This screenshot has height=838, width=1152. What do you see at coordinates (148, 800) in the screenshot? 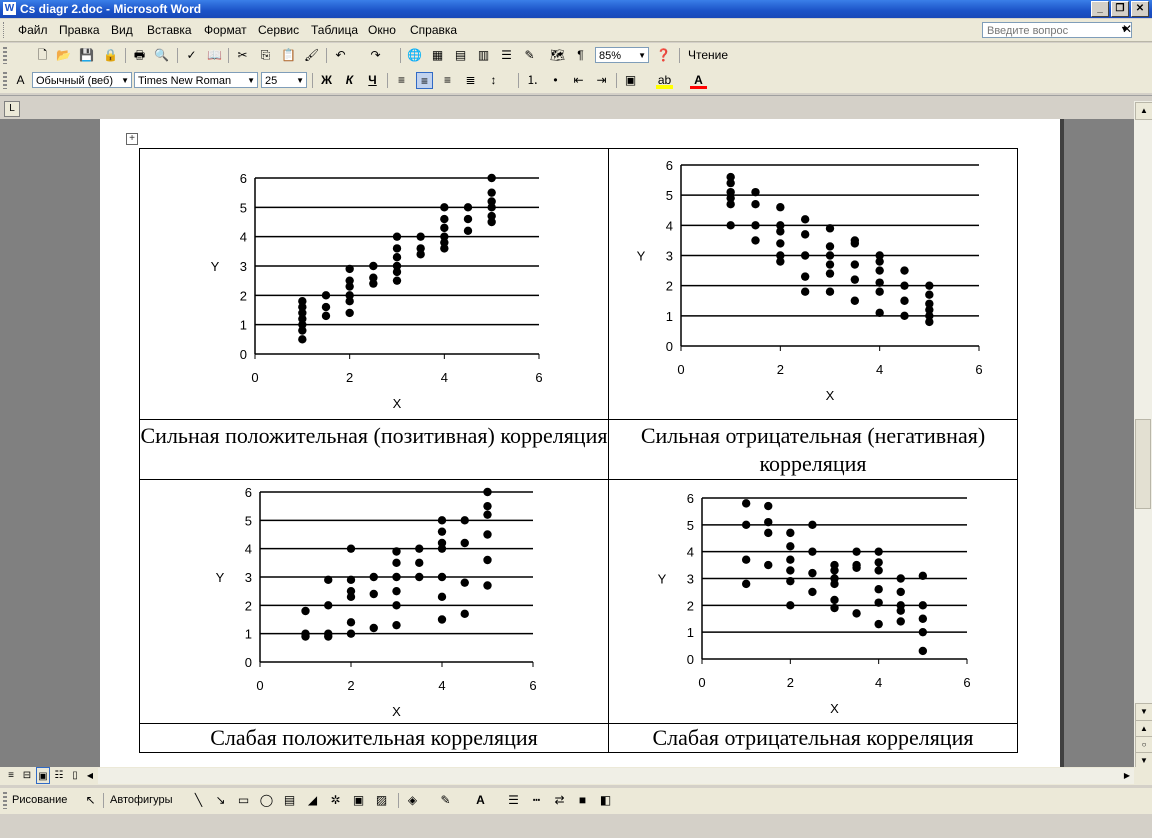
I see `autoshapes-button: Автофигуры` at bounding box center [148, 800].